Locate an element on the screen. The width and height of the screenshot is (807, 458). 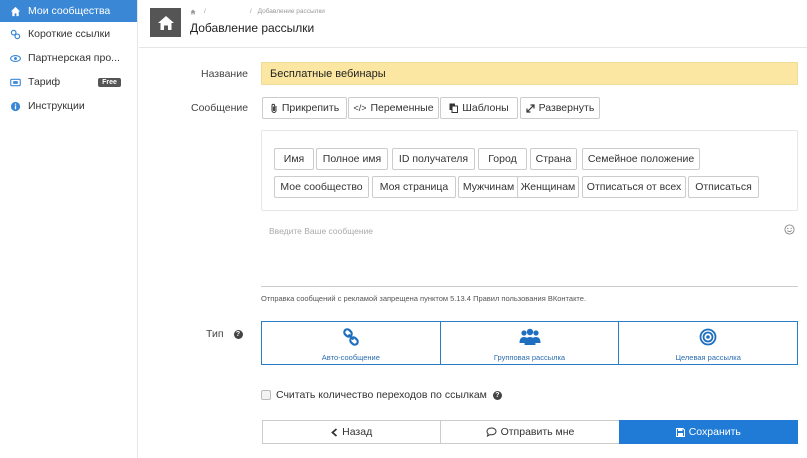
free-badge: Free is located at coordinates (109, 82).